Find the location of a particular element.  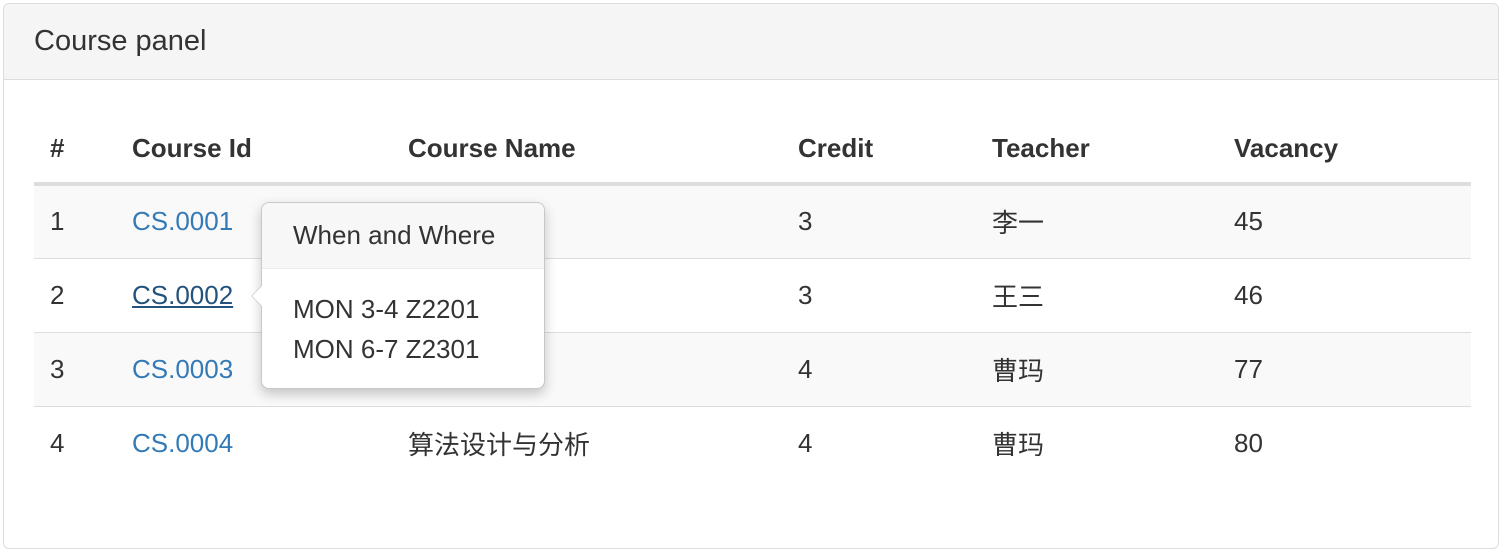

header-course-id: Course Id is located at coordinates (254, 150).